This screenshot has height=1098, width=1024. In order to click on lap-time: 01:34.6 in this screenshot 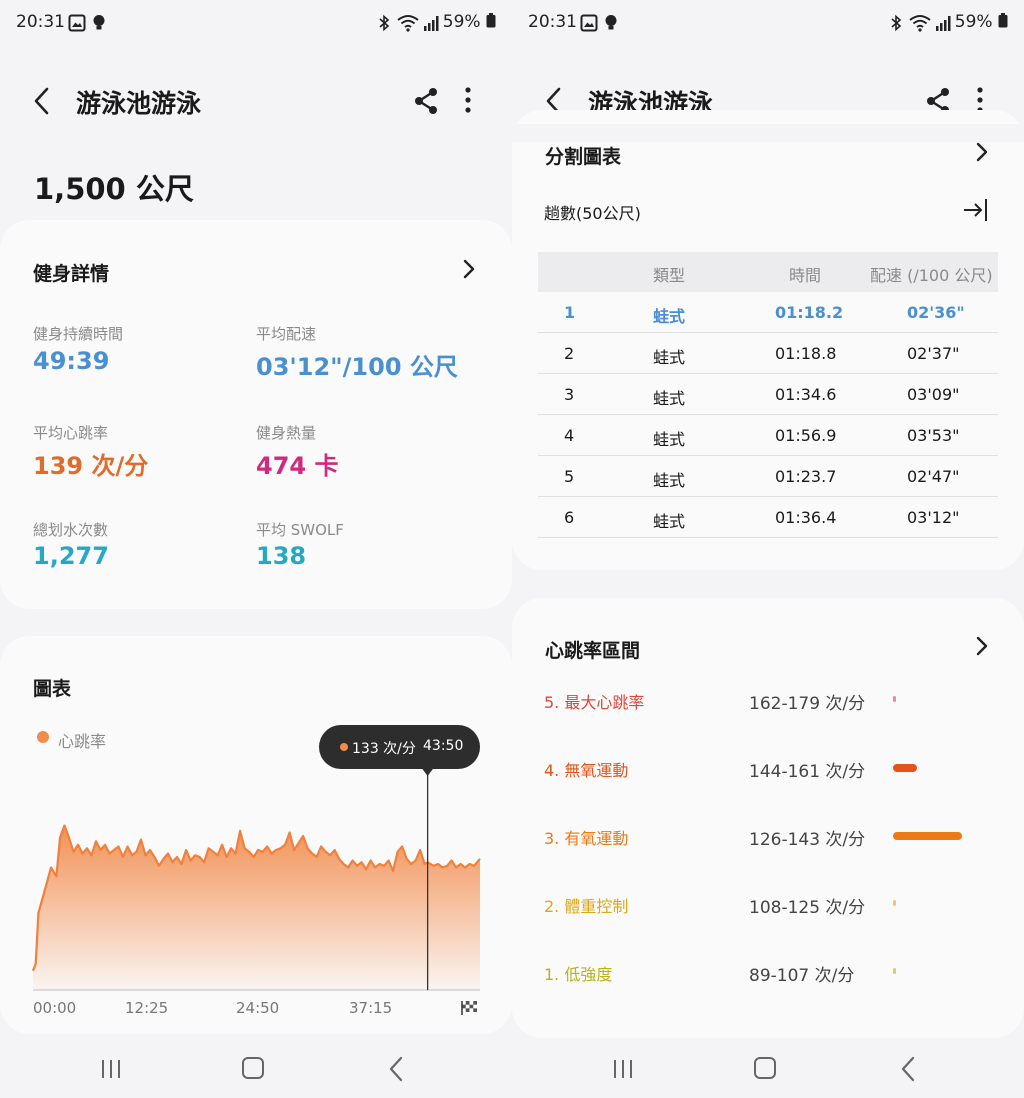, I will do `click(806, 394)`.